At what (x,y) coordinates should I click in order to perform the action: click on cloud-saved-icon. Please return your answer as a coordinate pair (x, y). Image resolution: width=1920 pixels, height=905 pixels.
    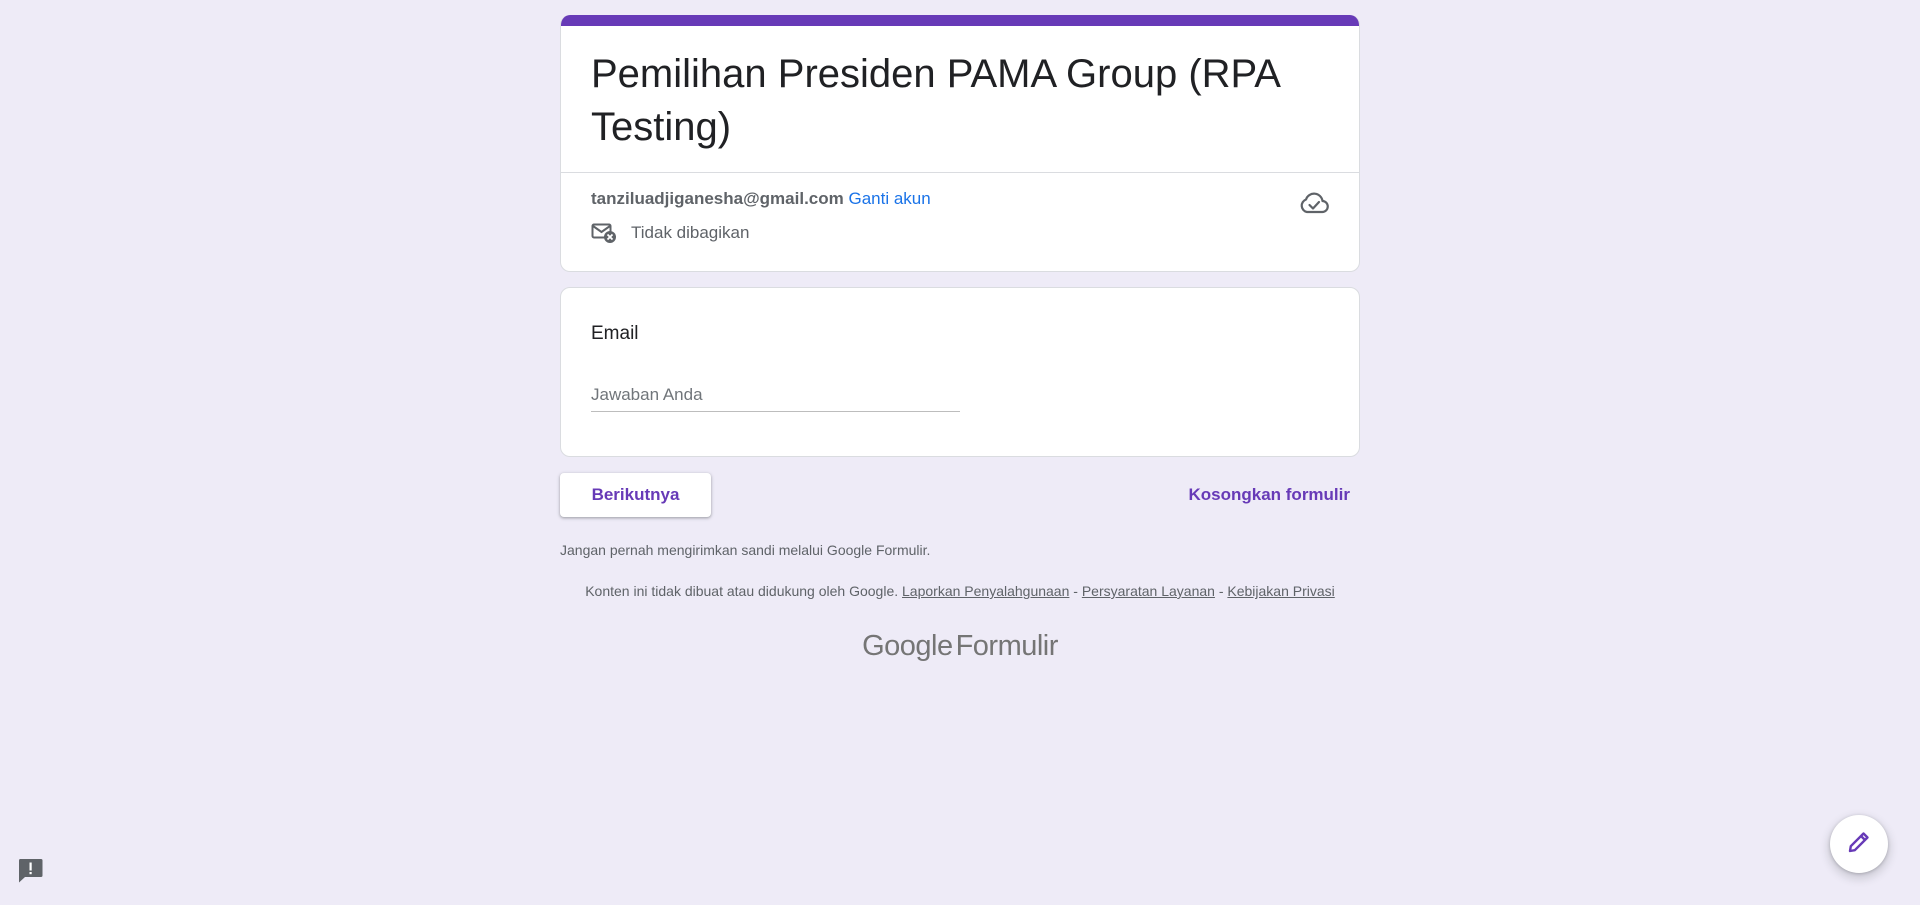
    Looking at the image, I should click on (1314, 204).